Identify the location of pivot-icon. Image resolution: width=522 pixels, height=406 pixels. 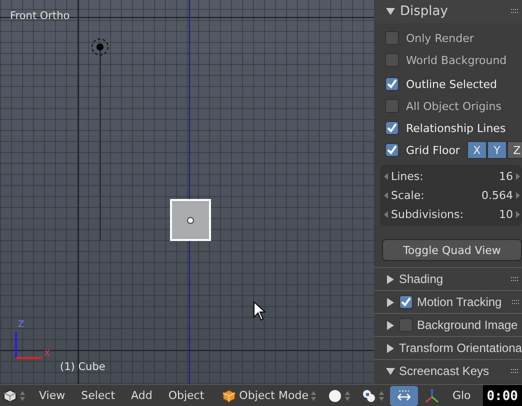
(369, 395).